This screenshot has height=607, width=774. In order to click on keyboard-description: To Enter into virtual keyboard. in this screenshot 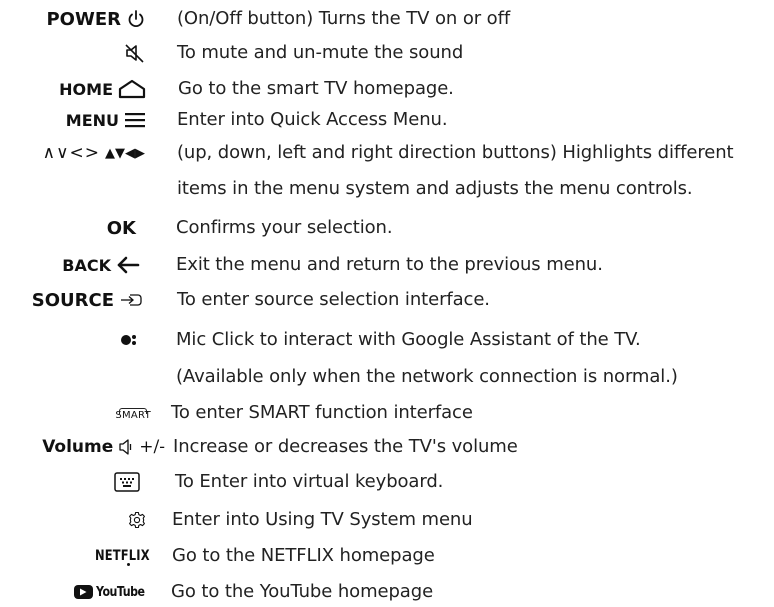, I will do `click(309, 481)`.